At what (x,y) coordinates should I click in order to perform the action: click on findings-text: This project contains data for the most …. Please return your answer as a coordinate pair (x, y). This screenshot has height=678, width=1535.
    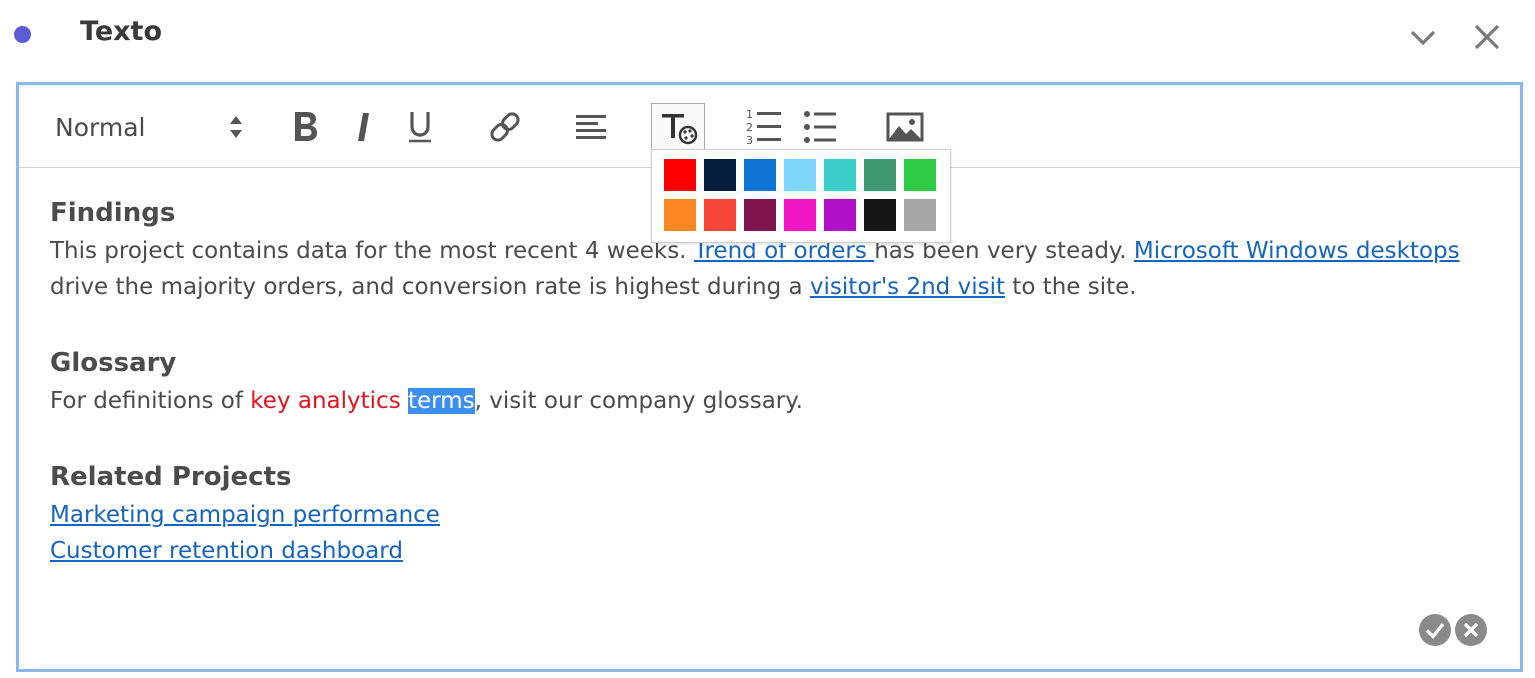
    Looking at the image, I should click on (372, 251).